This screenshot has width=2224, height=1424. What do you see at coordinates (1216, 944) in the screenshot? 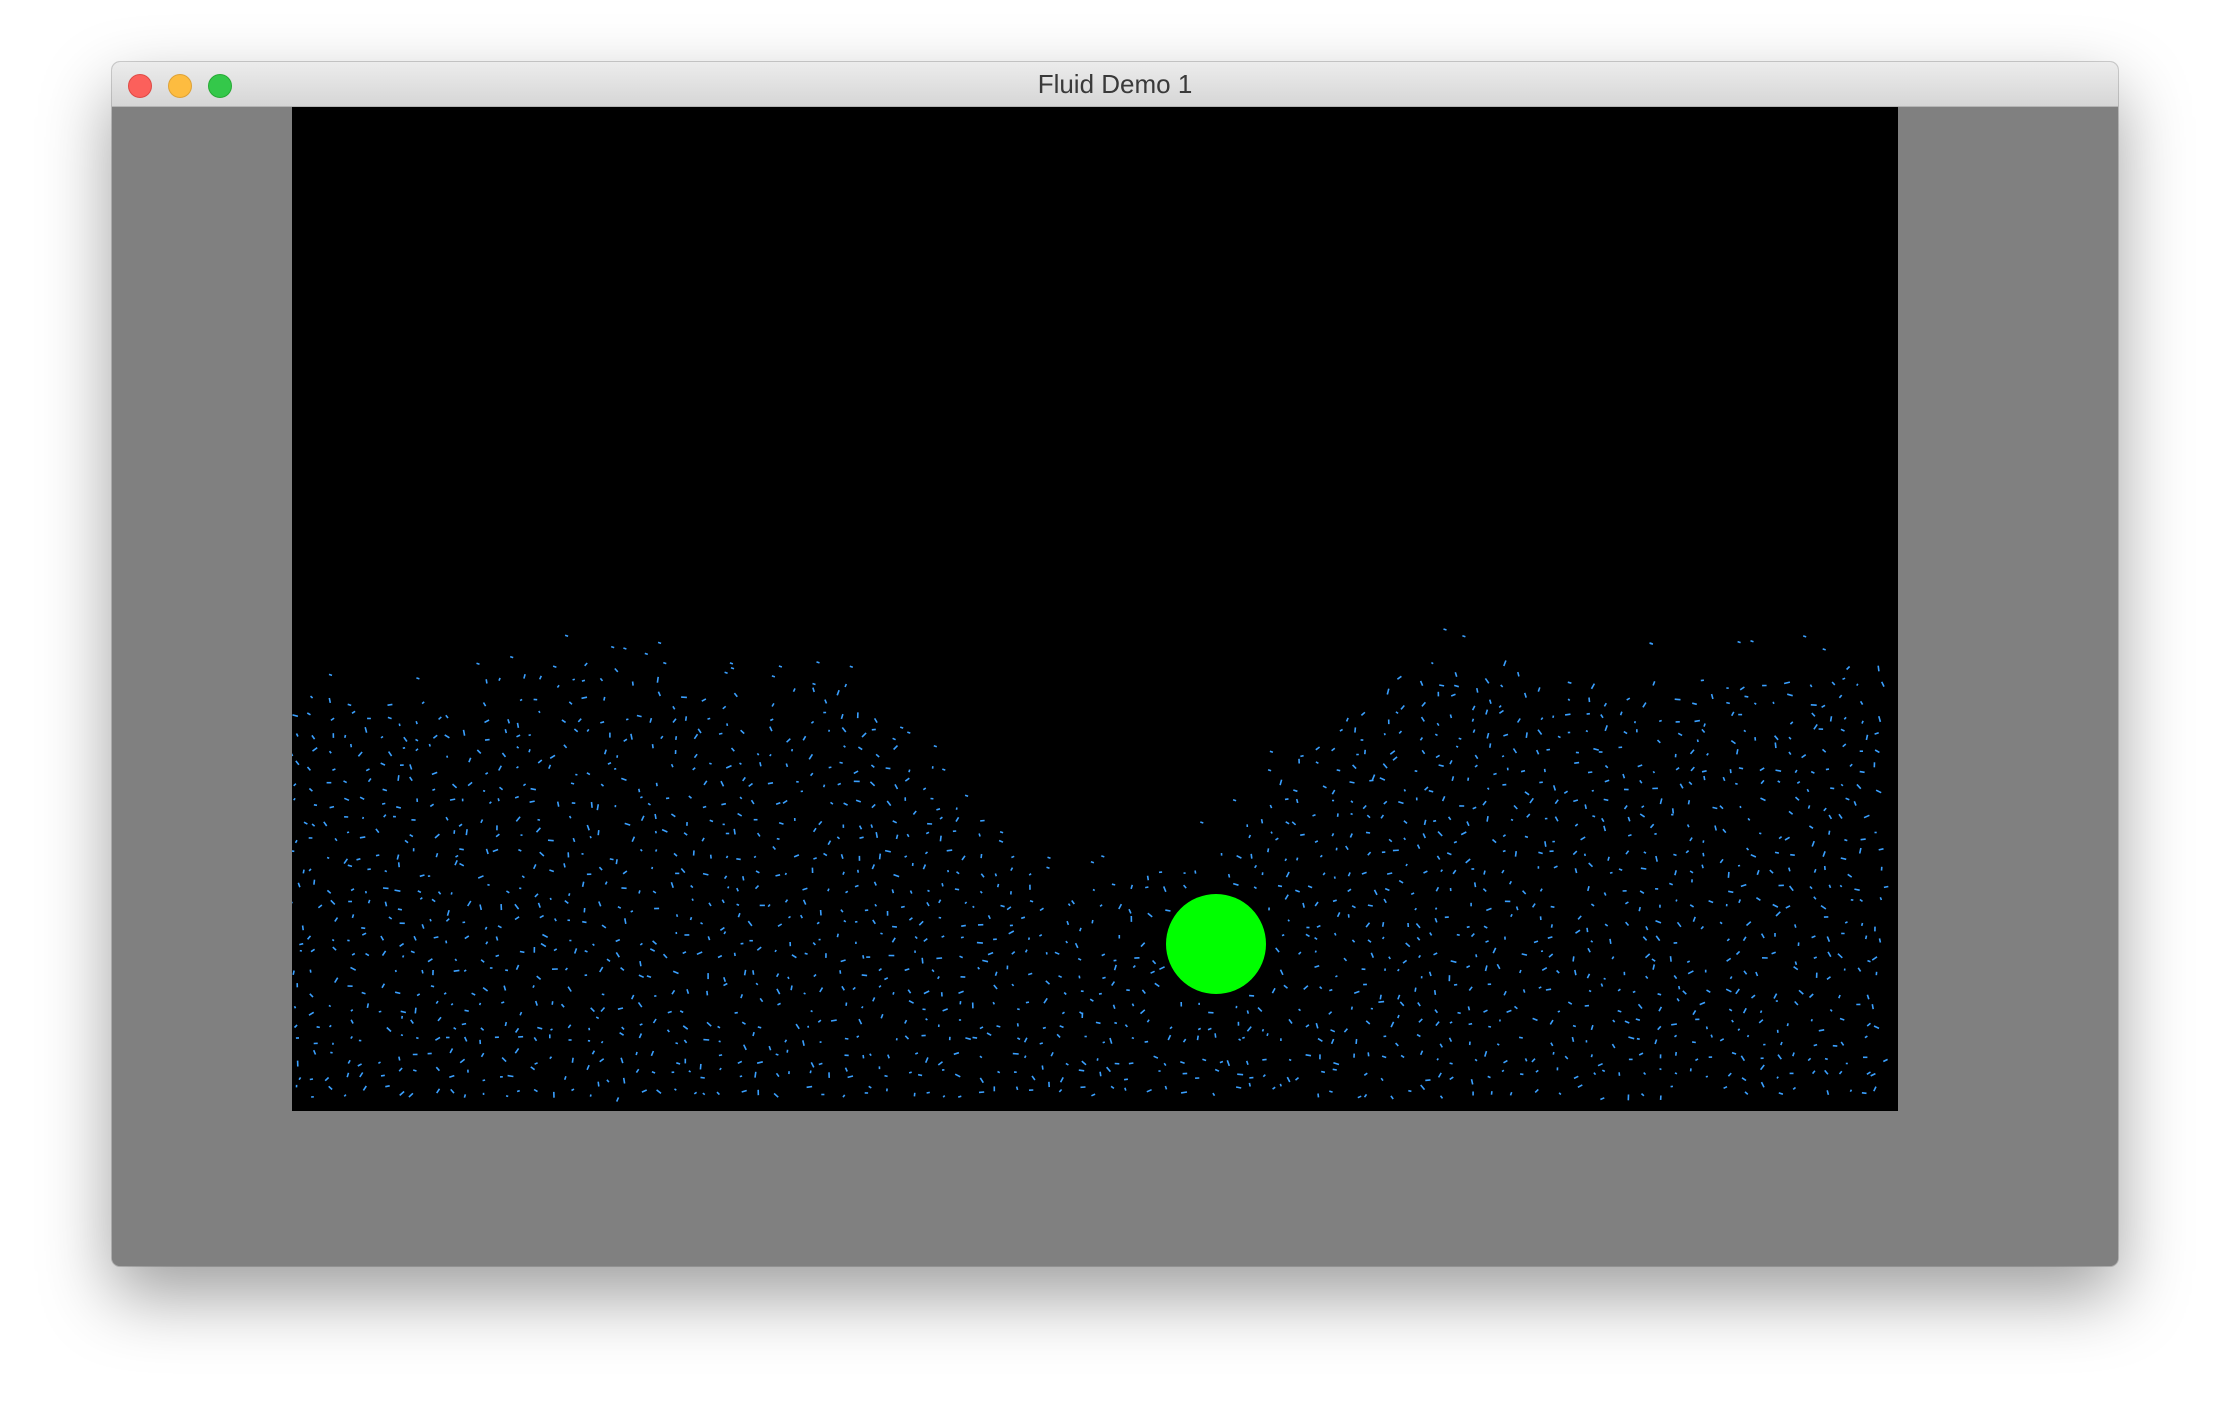
I see `green-ball` at bounding box center [1216, 944].